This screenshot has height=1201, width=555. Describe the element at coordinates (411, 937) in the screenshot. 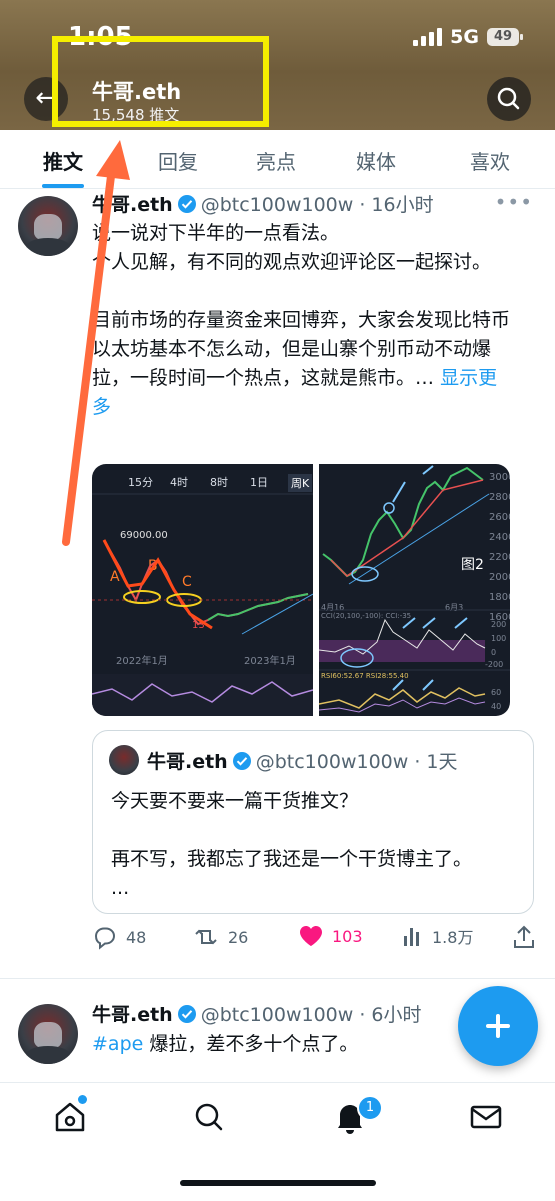

I see `views-icon` at that location.